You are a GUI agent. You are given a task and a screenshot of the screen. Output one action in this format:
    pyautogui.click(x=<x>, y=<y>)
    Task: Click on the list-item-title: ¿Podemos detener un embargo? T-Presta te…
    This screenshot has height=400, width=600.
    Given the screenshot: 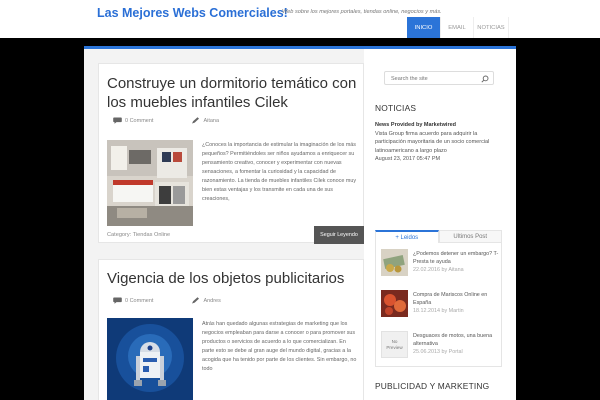 What is the action you would take?
    pyautogui.click(x=455, y=258)
    